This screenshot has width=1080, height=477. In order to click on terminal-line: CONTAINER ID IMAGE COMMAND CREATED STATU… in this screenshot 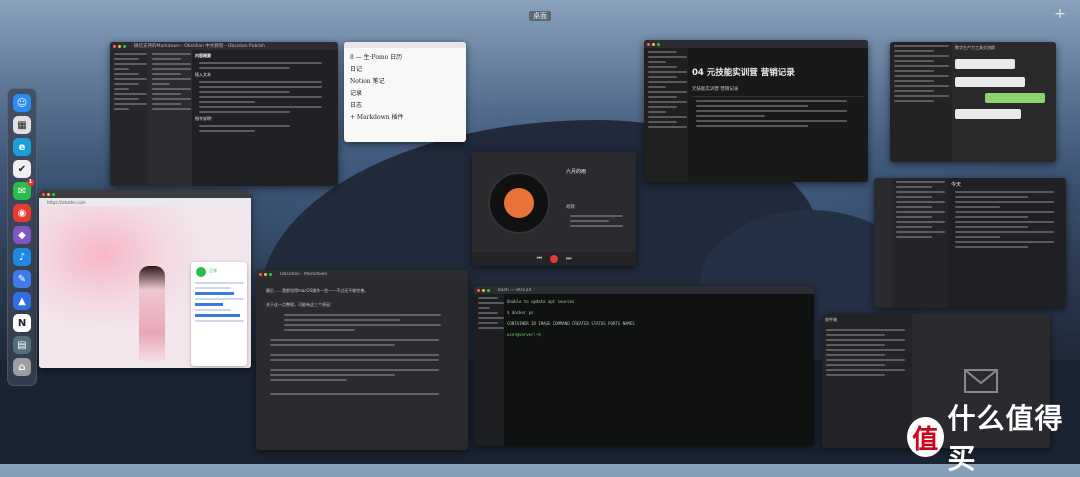, I will do `click(571, 323)`.